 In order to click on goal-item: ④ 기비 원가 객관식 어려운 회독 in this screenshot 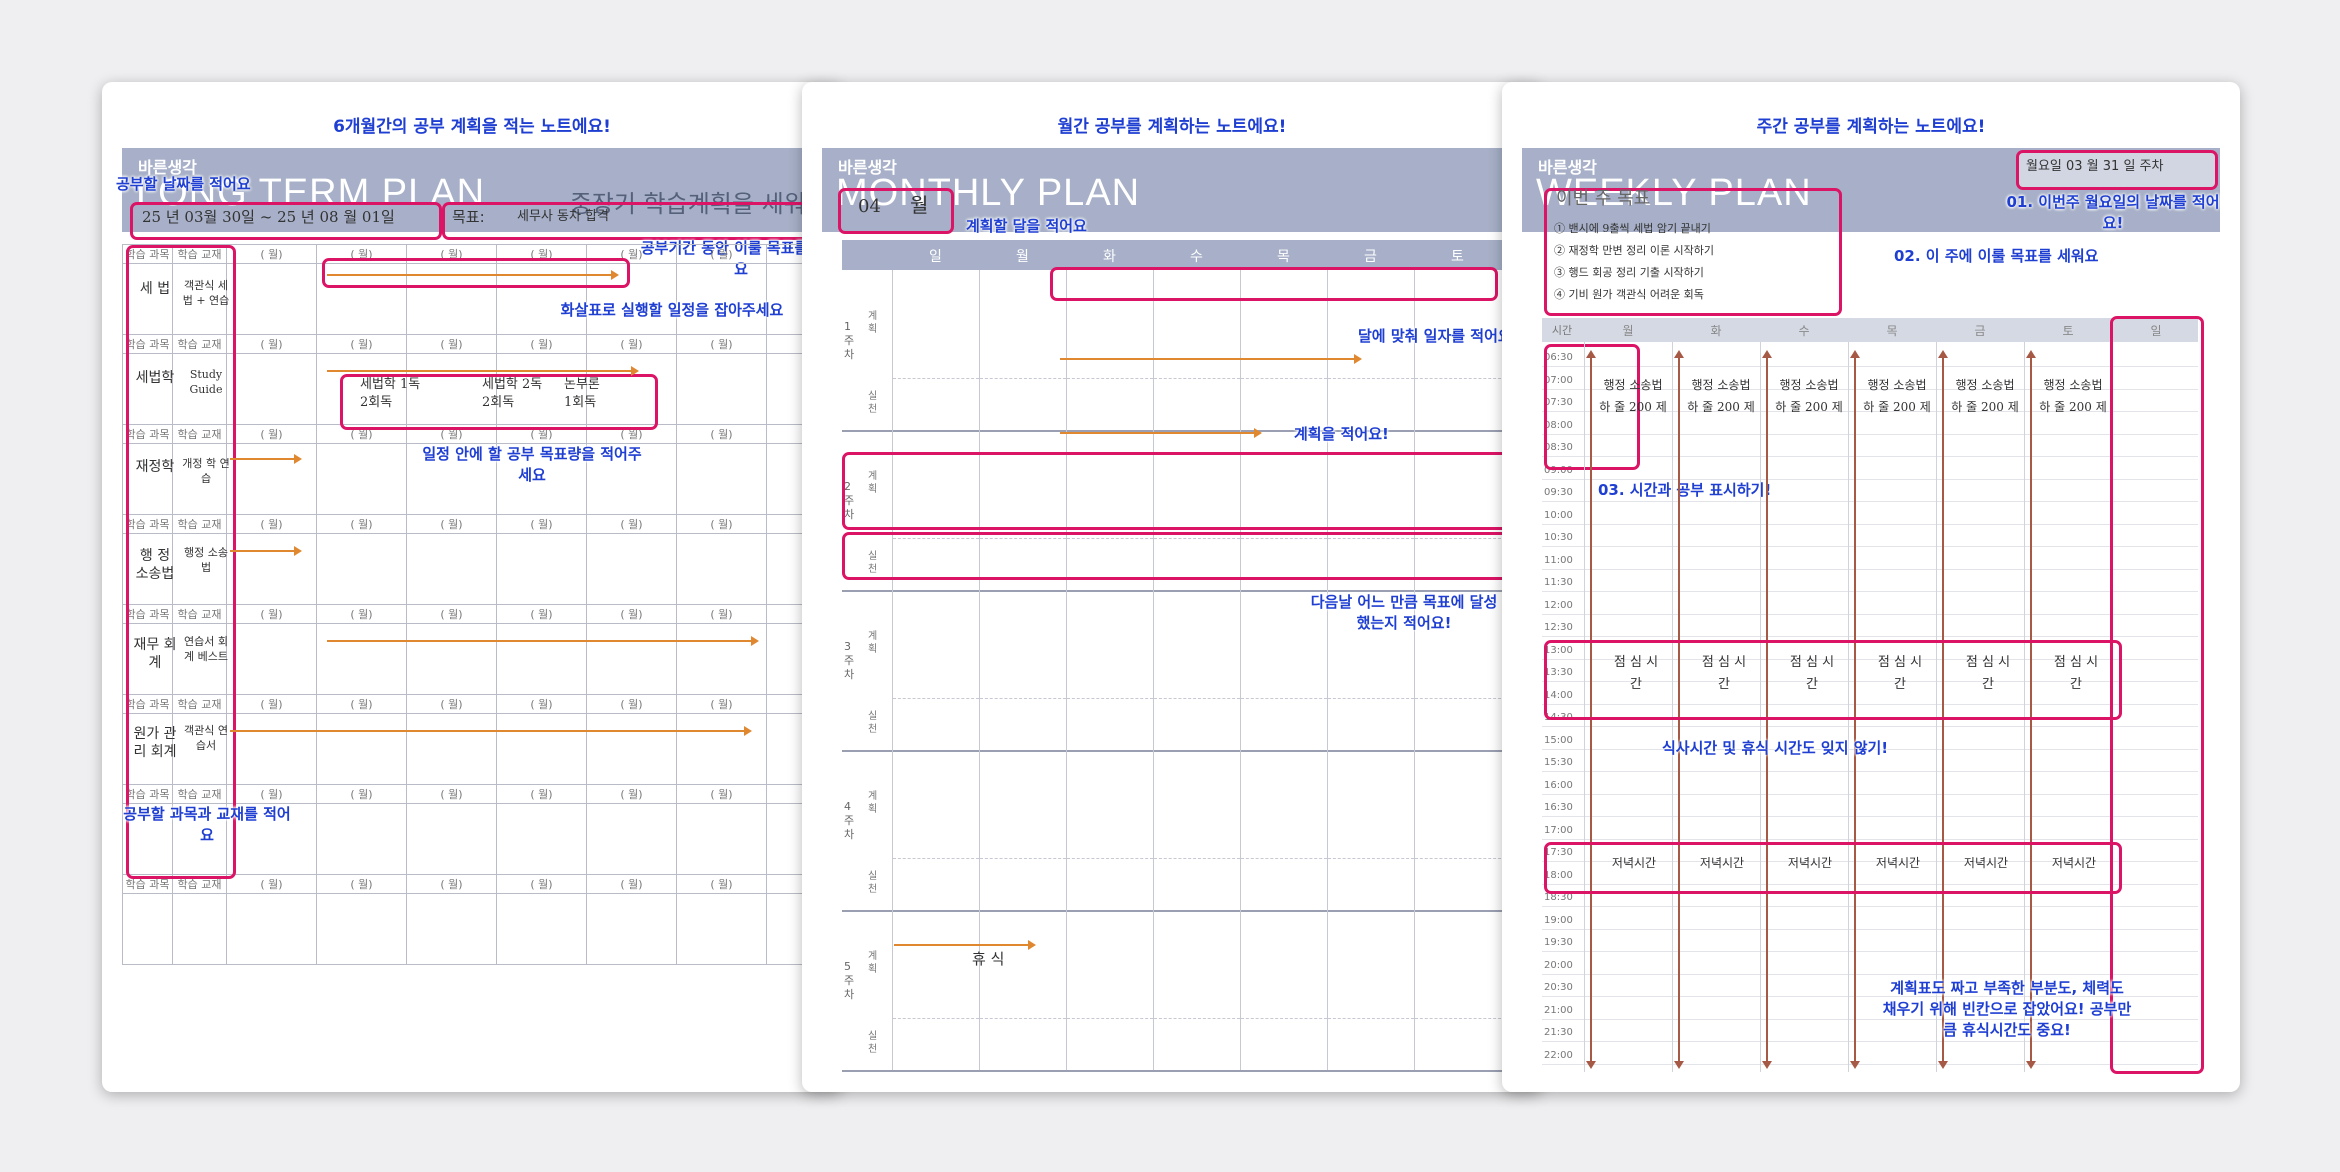, I will do `click(1629, 295)`.